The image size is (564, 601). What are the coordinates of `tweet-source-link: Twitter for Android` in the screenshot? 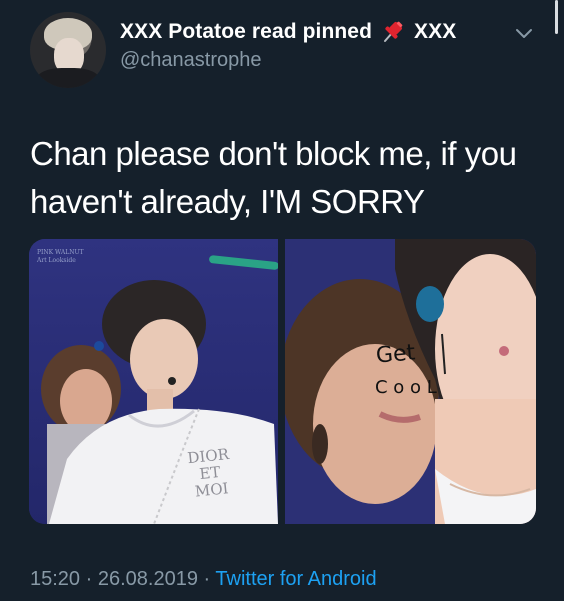 It's located at (295, 579).